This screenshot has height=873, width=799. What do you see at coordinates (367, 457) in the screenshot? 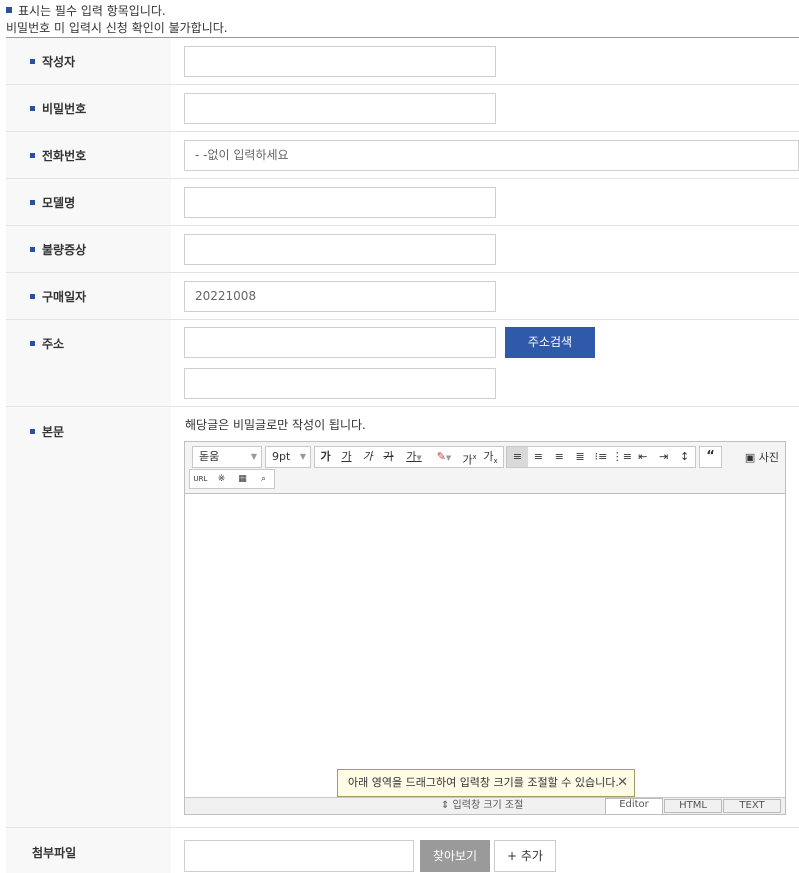
I see `italic-button: 가` at bounding box center [367, 457].